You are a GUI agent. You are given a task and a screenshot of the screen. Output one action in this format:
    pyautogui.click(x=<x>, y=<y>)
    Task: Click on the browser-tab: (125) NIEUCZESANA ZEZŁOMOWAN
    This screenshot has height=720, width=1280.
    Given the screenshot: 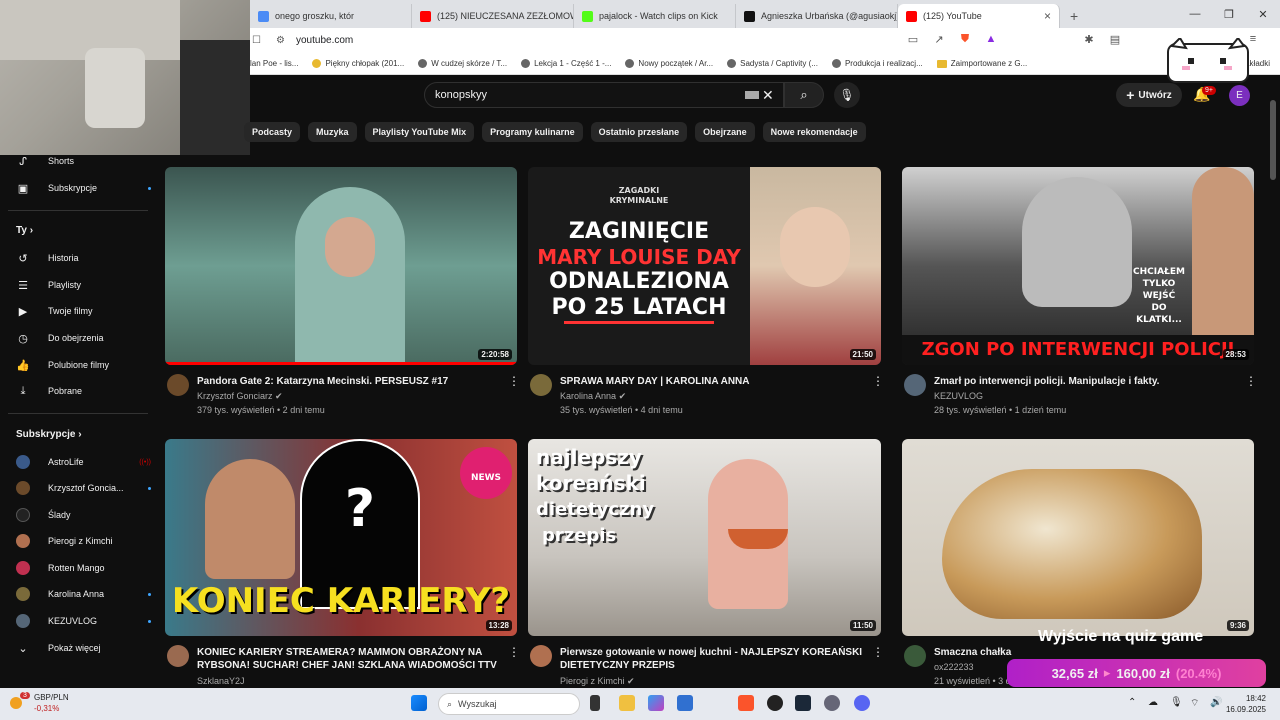 What is the action you would take?
    pyautogui.click(x=493, y=16)
    